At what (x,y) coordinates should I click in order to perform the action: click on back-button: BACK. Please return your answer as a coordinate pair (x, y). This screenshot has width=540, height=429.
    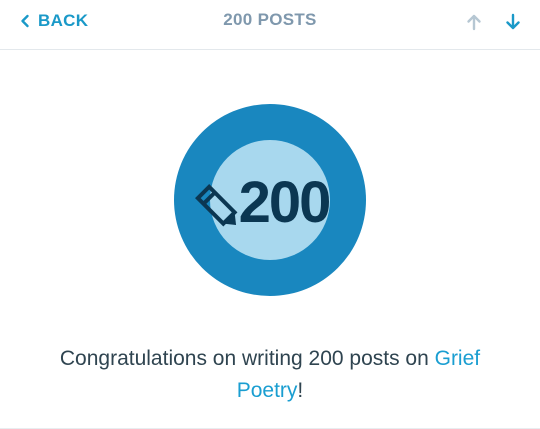
    Looking at the image, I should click on (53, 21).